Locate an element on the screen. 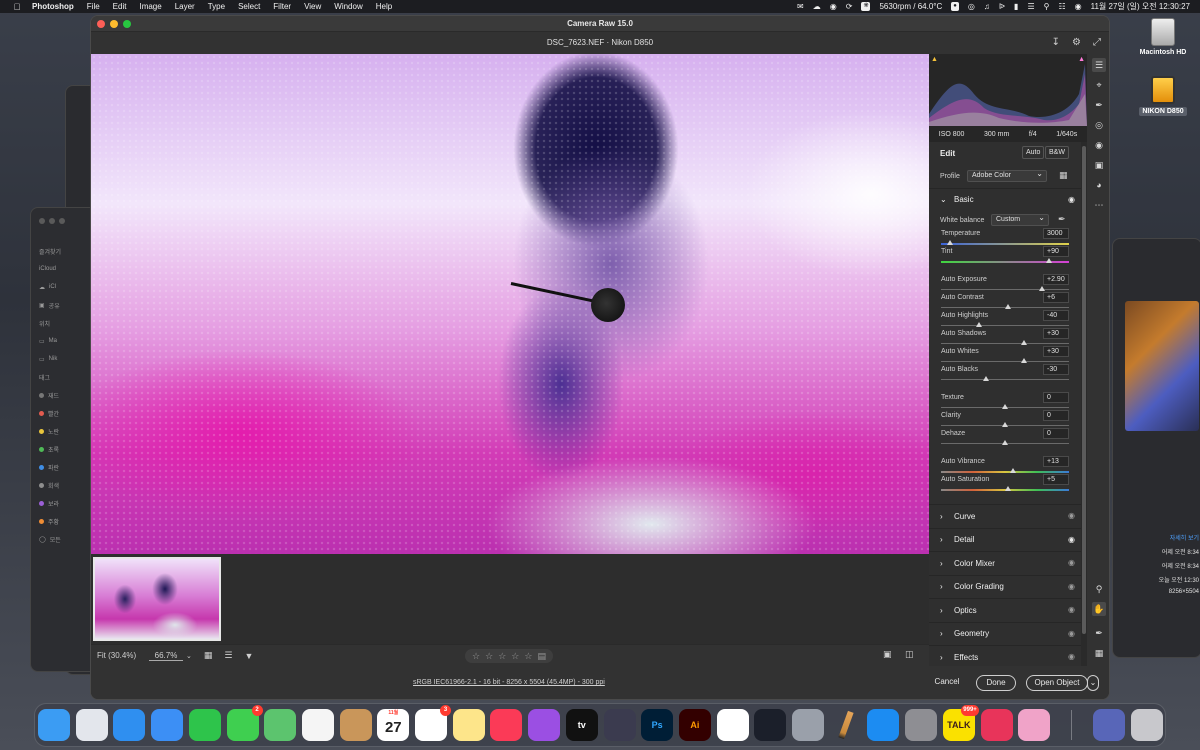 This screenshot has height=750, width=1200. slider-value-input: +30 is located at coordinates (1056, 333).